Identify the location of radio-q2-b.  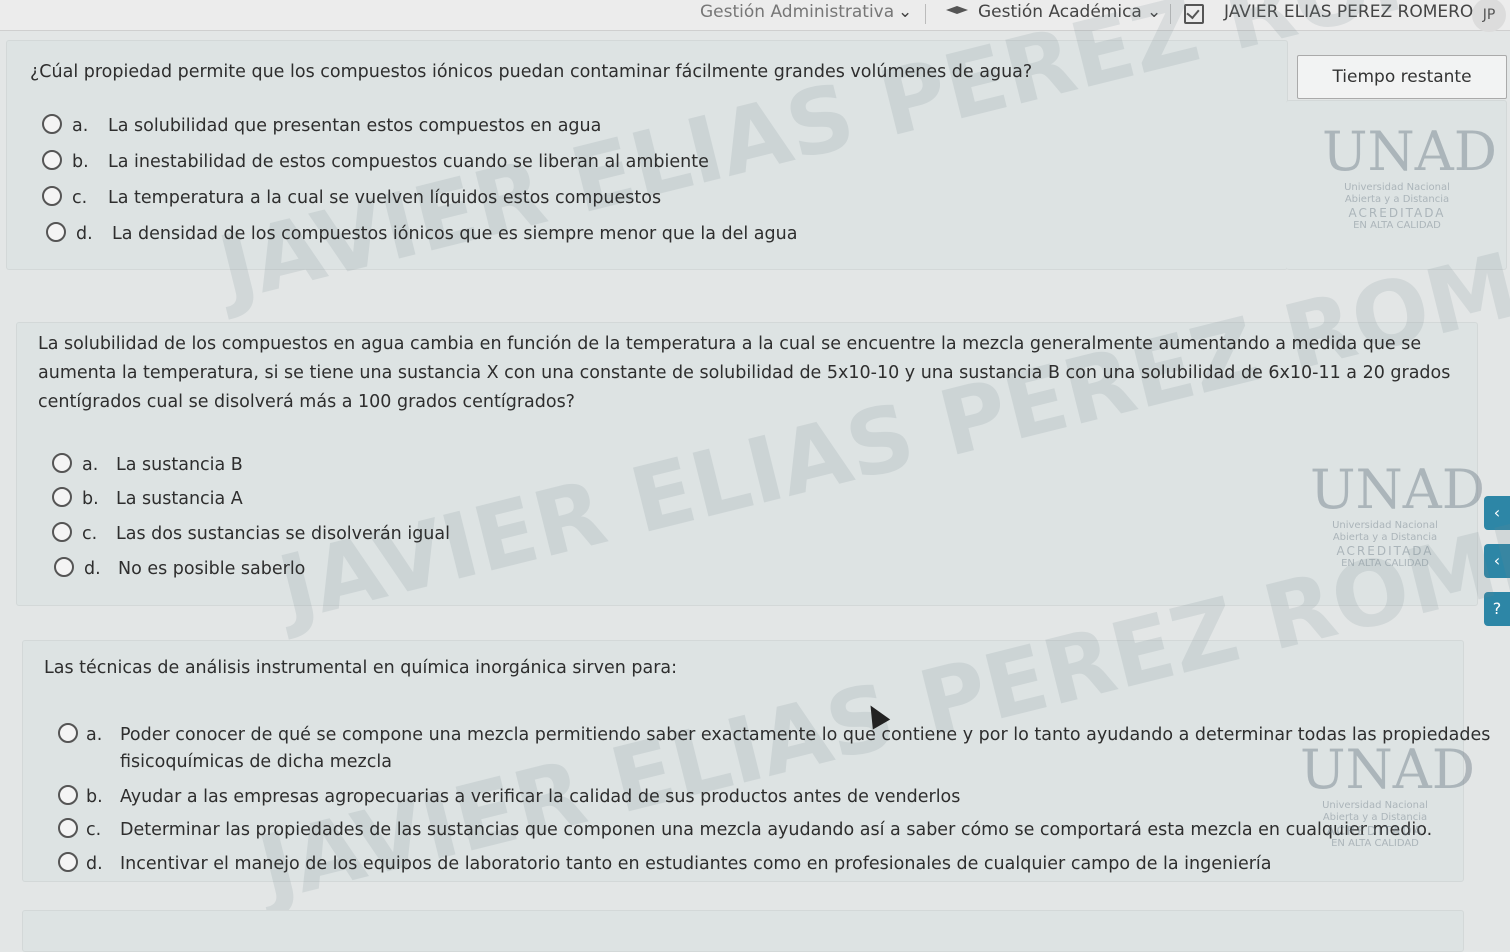
(62, 497).